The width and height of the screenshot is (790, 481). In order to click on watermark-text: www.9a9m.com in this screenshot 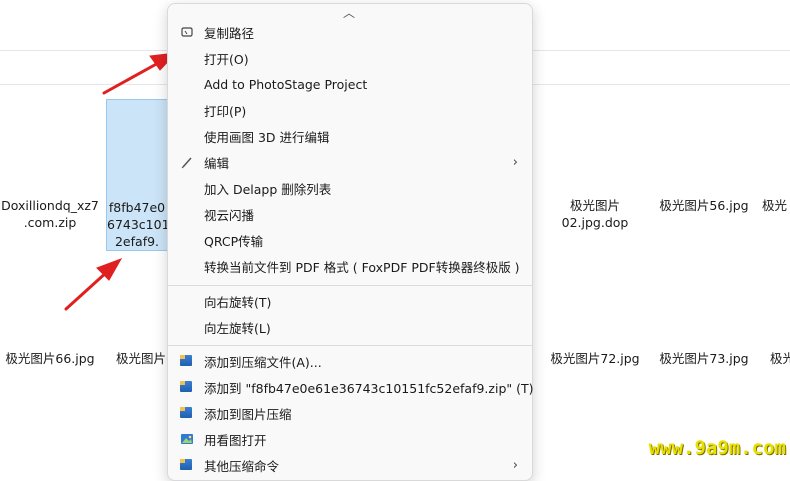, I will do `click(717, 448)`.